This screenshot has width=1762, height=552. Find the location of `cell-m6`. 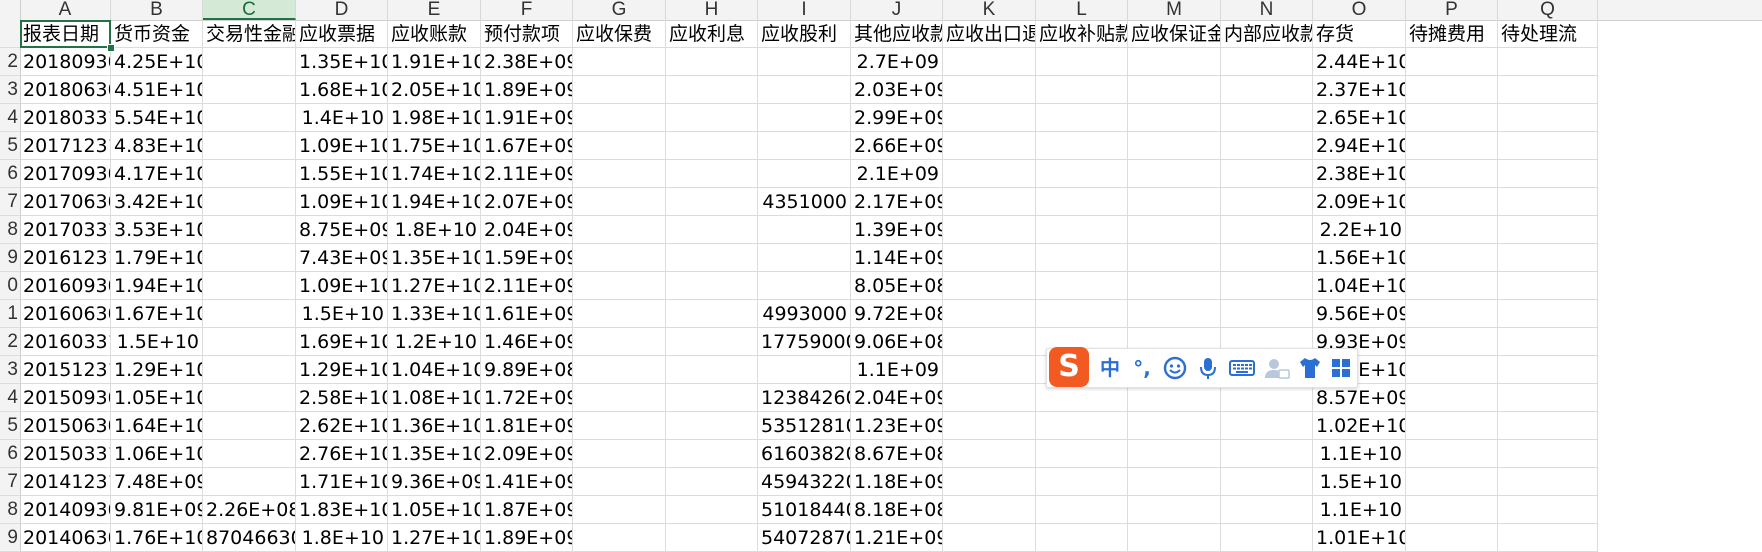

cell-m6 is located at coordinates (1174, 174).